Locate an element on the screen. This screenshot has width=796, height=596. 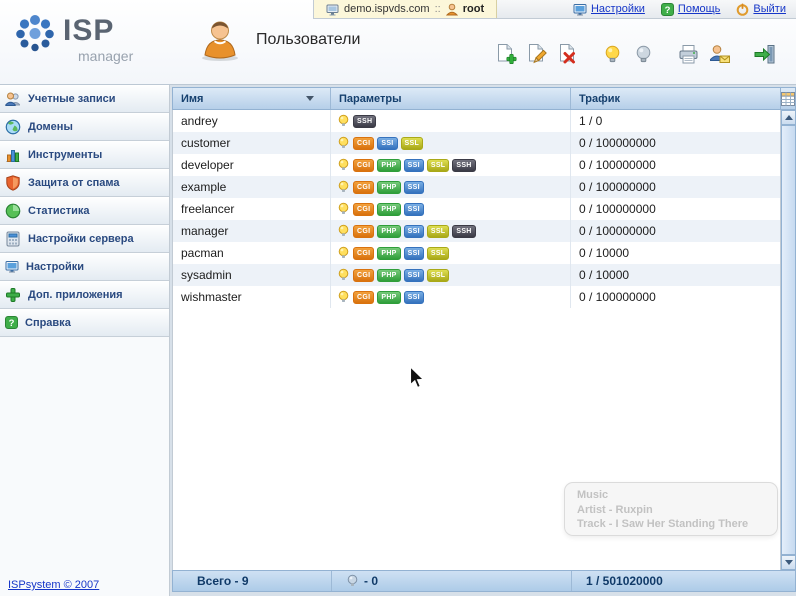
sidebar-item-label: Защита от спама is located at coordinates (74, 182).